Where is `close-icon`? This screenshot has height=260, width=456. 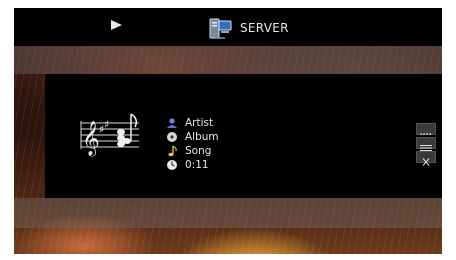
close-icon is located at coordinates (426, 162).